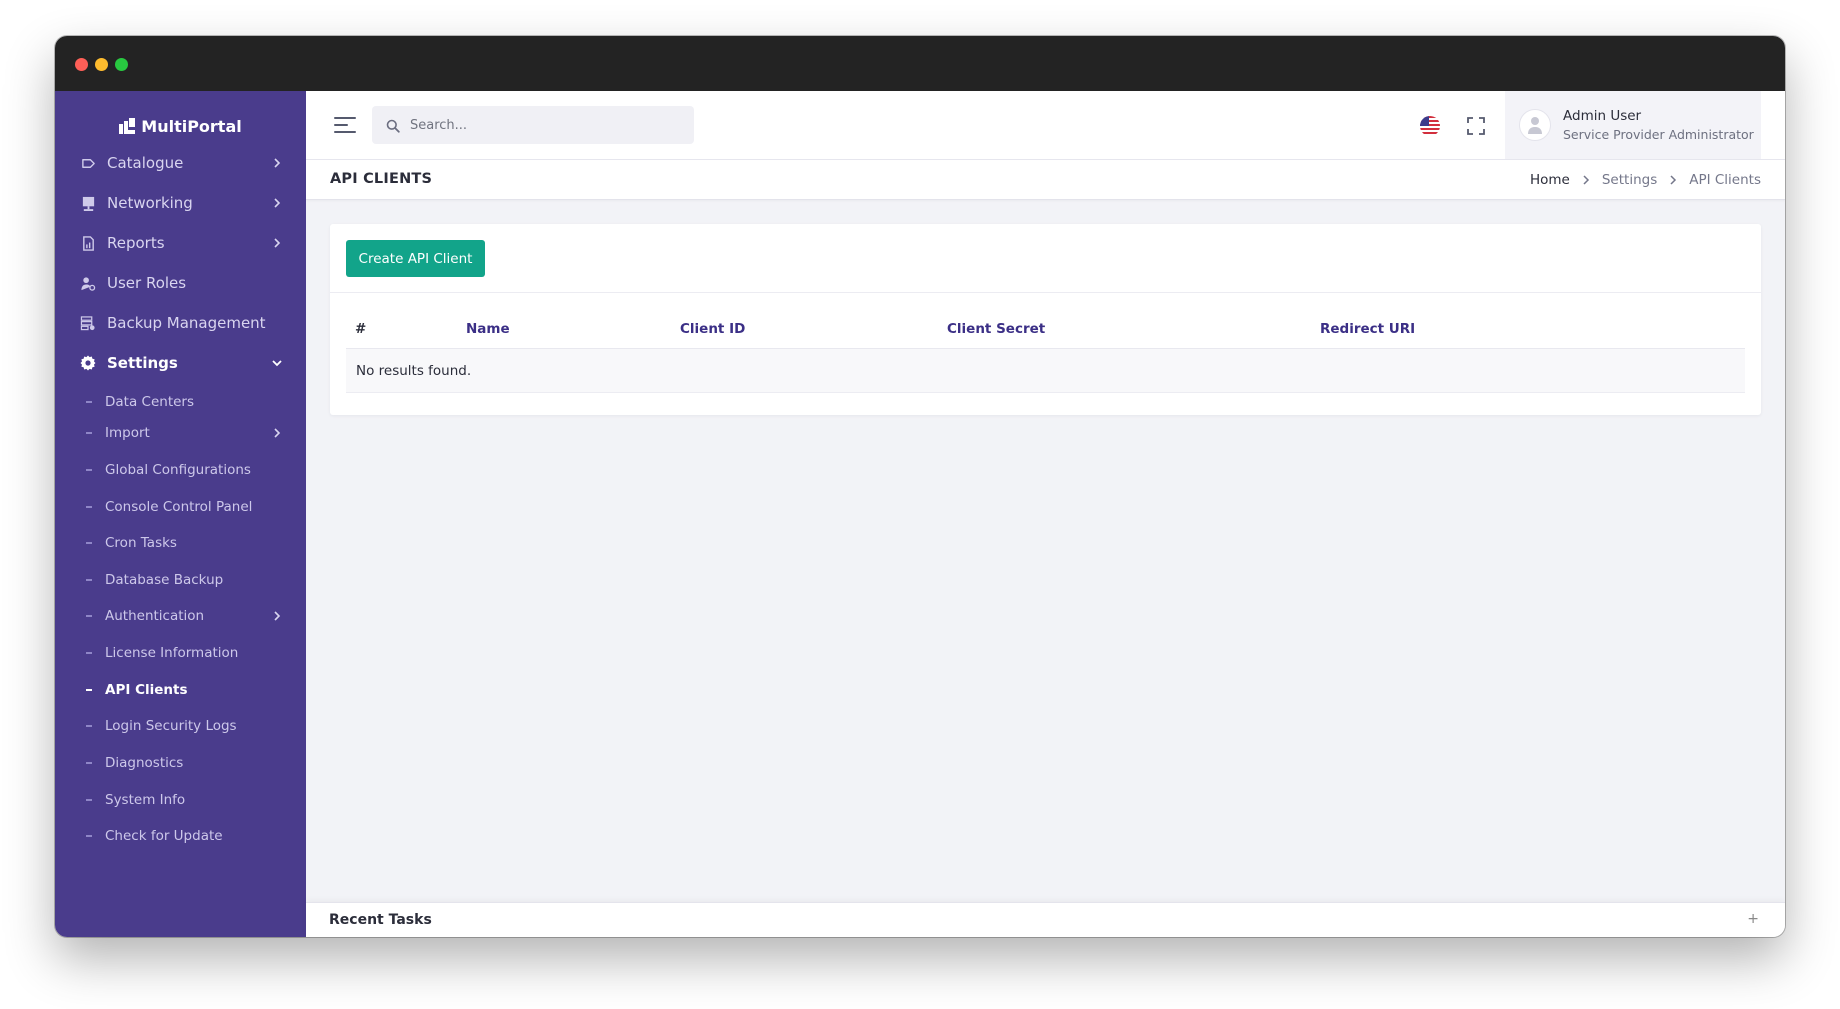 Image resolution: width=1840 pixels, height=1009 pixels. Describe the element at coordinates (150, 203) in the screenshot. I see `sidebar-item-label: Networking` at that location.